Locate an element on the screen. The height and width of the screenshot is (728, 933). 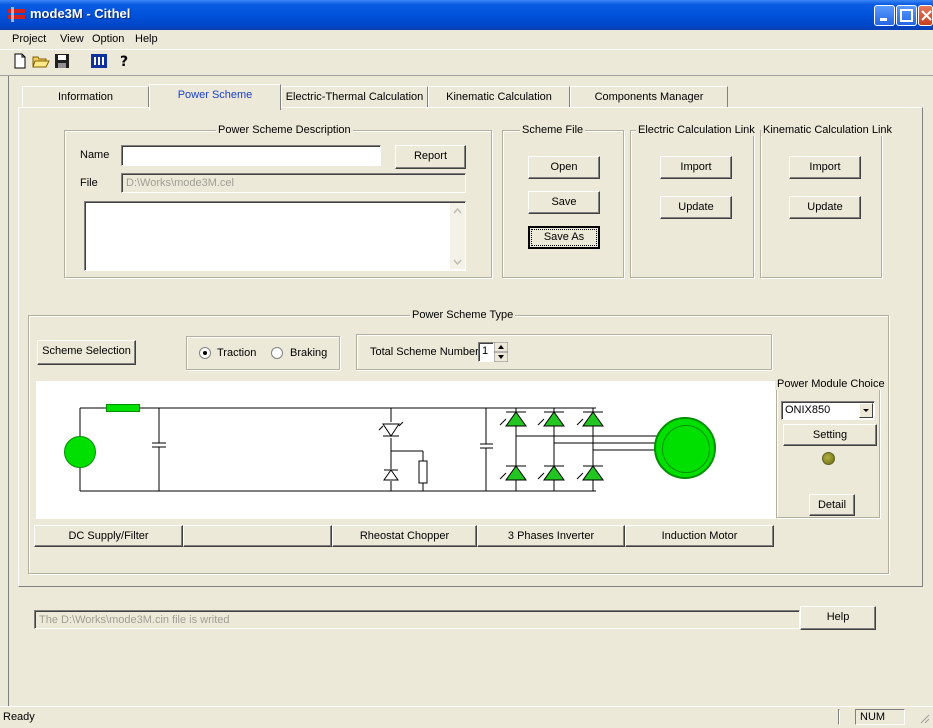
help-icon: ? is located at coordinates (127, 62).